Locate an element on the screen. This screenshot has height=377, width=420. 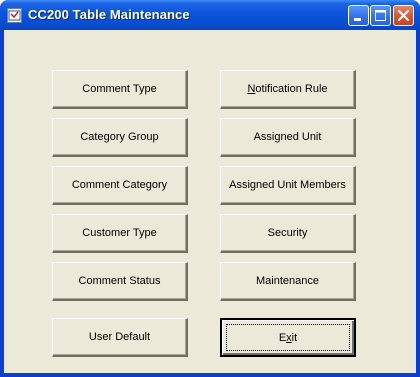
exit-button: Exit is located at coordinates (288, 337).